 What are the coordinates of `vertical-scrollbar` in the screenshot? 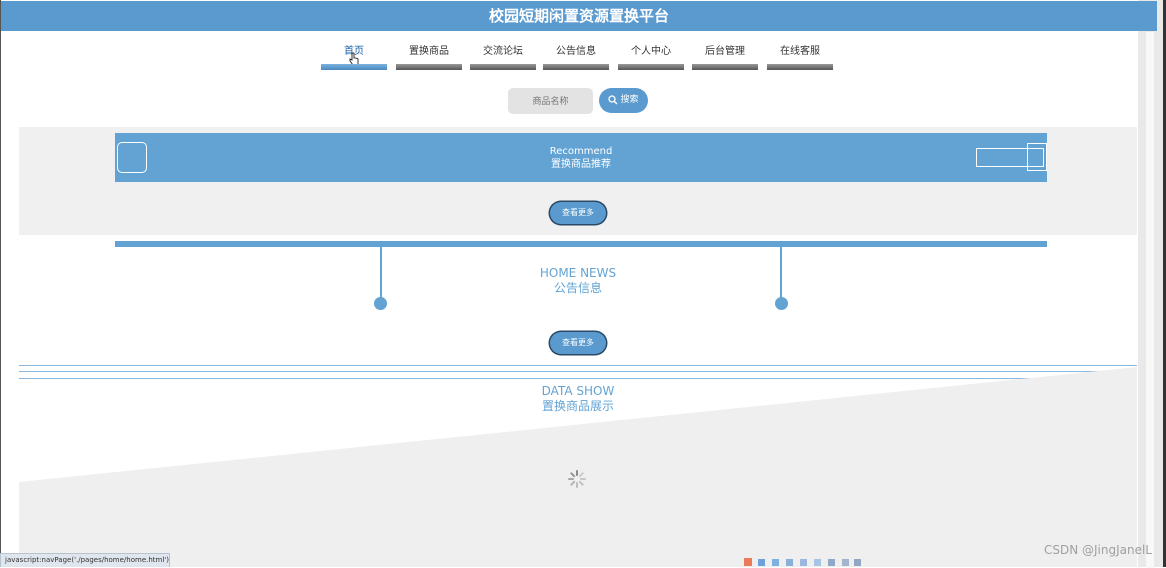 It's located at (1150, 284).